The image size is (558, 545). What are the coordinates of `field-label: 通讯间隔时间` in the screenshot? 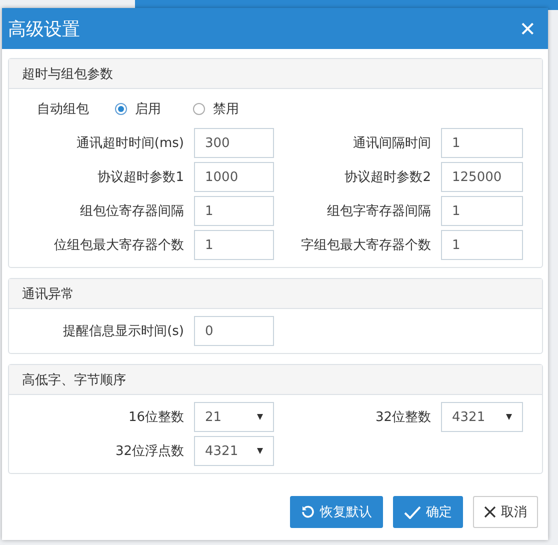 It's located at (391, 143).